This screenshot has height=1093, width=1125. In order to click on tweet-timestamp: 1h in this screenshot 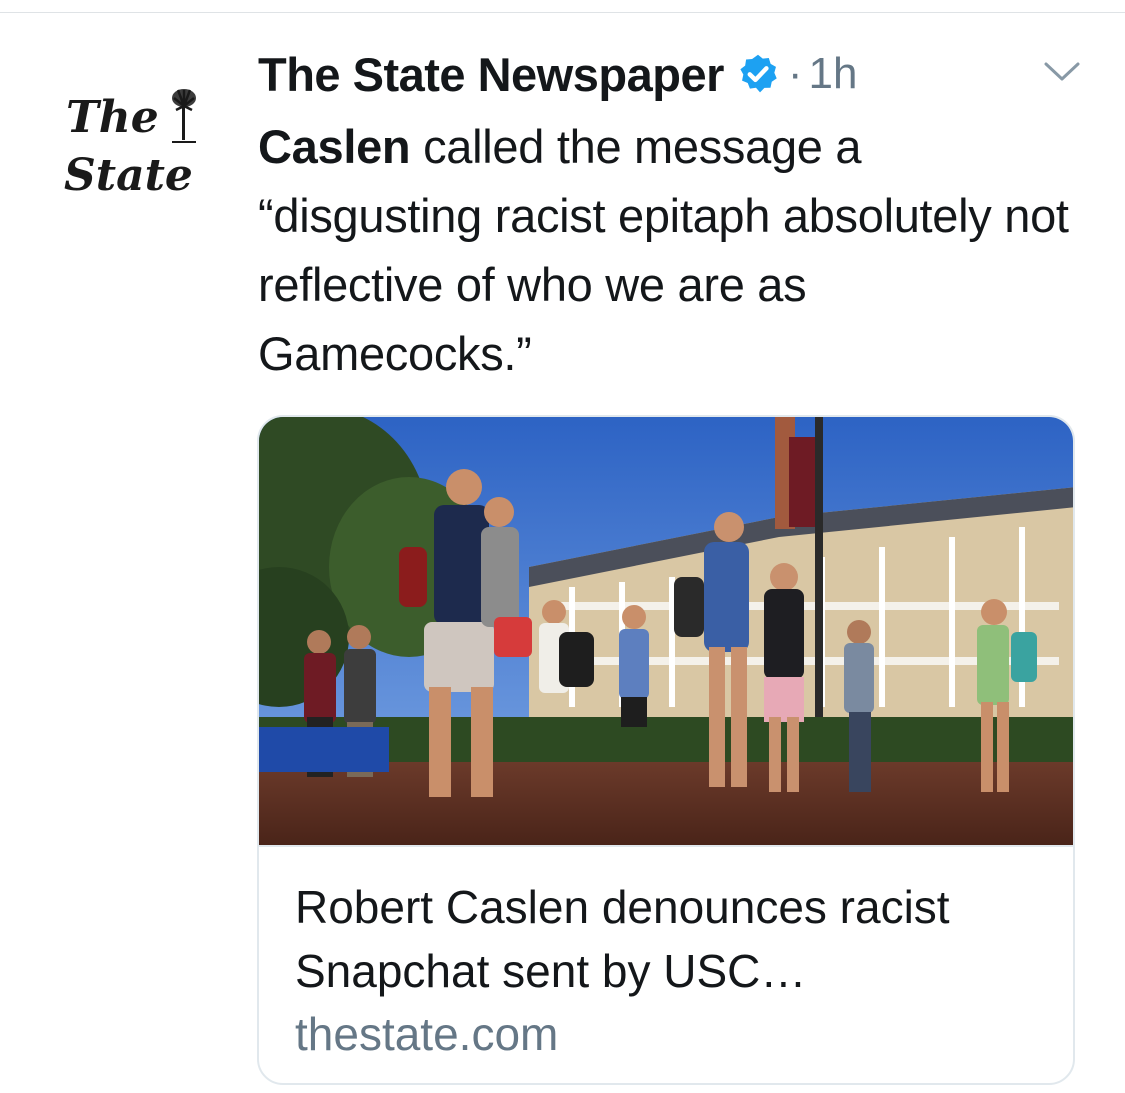, I will do `click(833, 74)`.